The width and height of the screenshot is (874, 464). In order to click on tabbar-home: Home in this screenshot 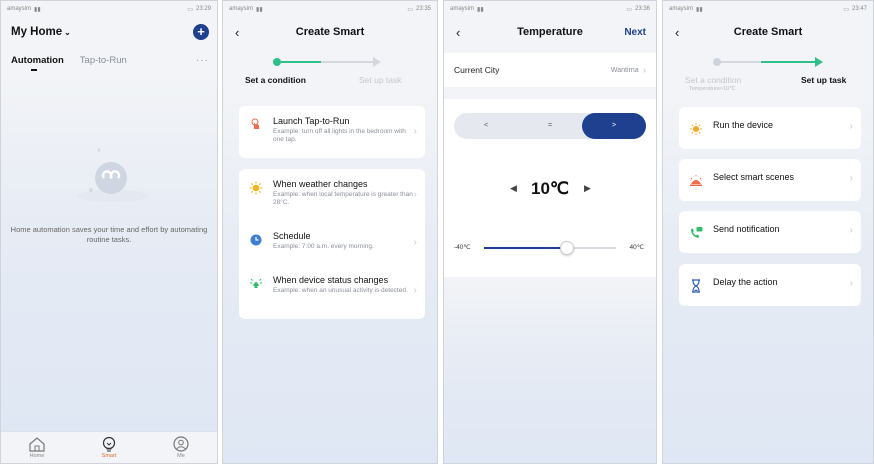, I will do `click(37, 447)`.